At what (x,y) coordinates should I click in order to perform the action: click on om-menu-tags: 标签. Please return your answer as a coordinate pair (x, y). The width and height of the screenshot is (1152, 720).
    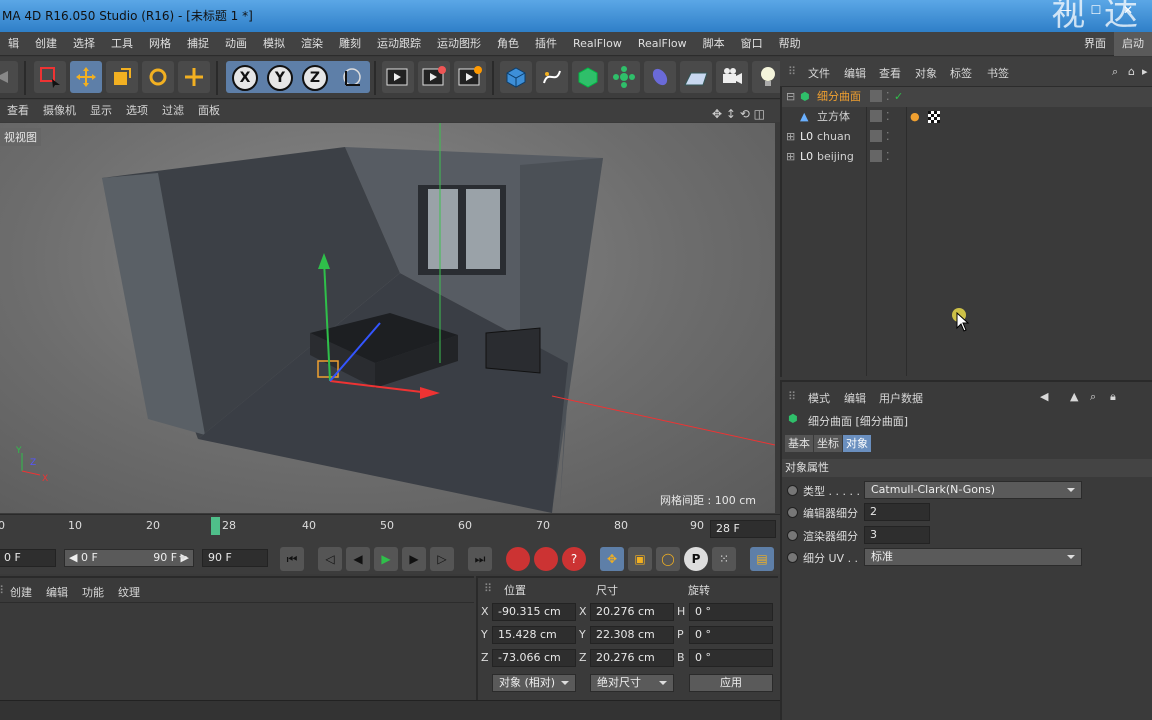
    Looking at the image, I should click on (961, 73).